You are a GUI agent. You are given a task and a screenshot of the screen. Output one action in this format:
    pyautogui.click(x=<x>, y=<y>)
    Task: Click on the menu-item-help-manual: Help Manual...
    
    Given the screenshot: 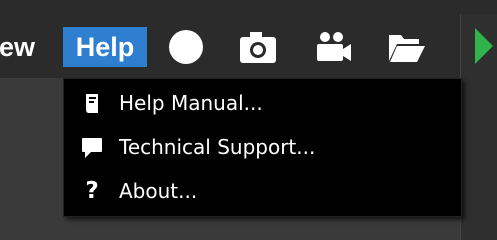 What is the action you would take?
    pyautogui.click(x=262, y=103)
    